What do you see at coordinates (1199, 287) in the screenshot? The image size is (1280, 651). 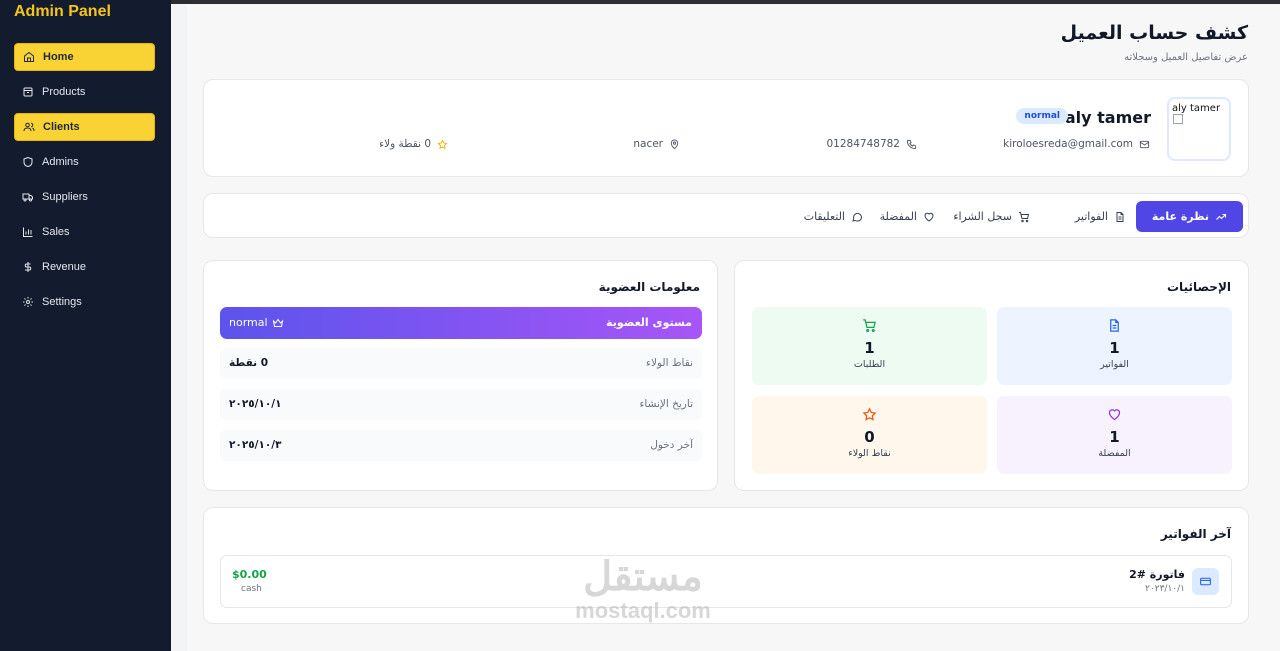 I see `statistics-title: الإحصائيات` at bounding box center [1199, 287].